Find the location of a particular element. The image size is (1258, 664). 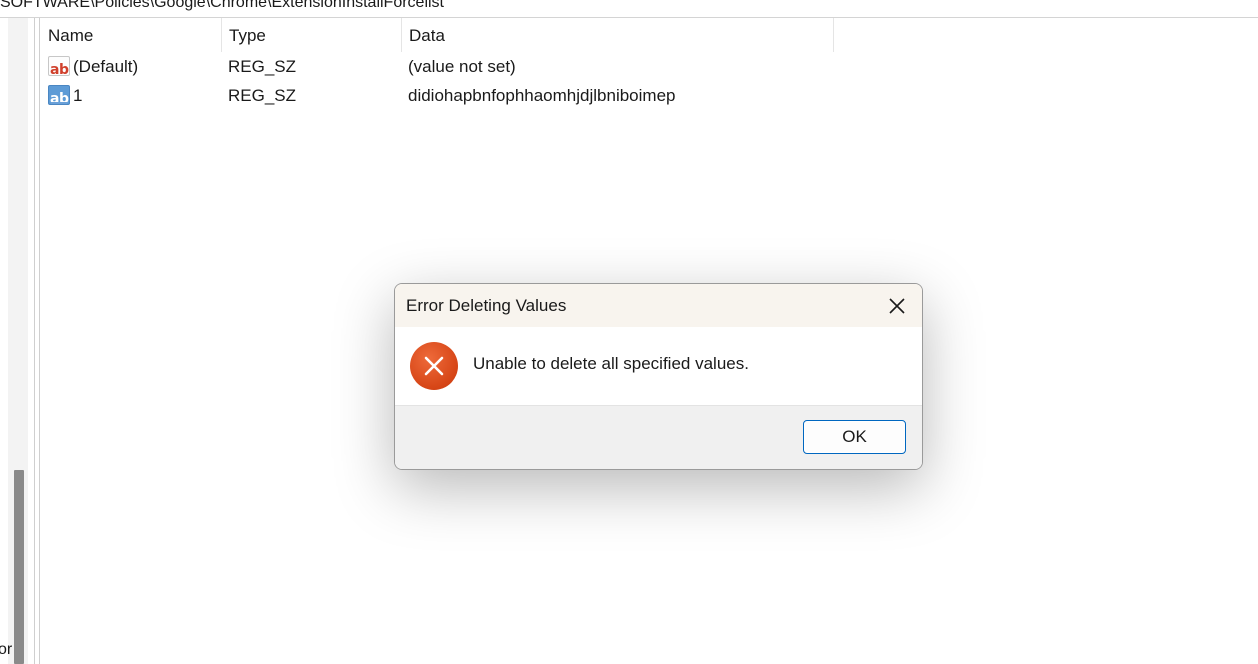

dialog-titlebar: Error Deleting Values is located at coordinates (658, 305).